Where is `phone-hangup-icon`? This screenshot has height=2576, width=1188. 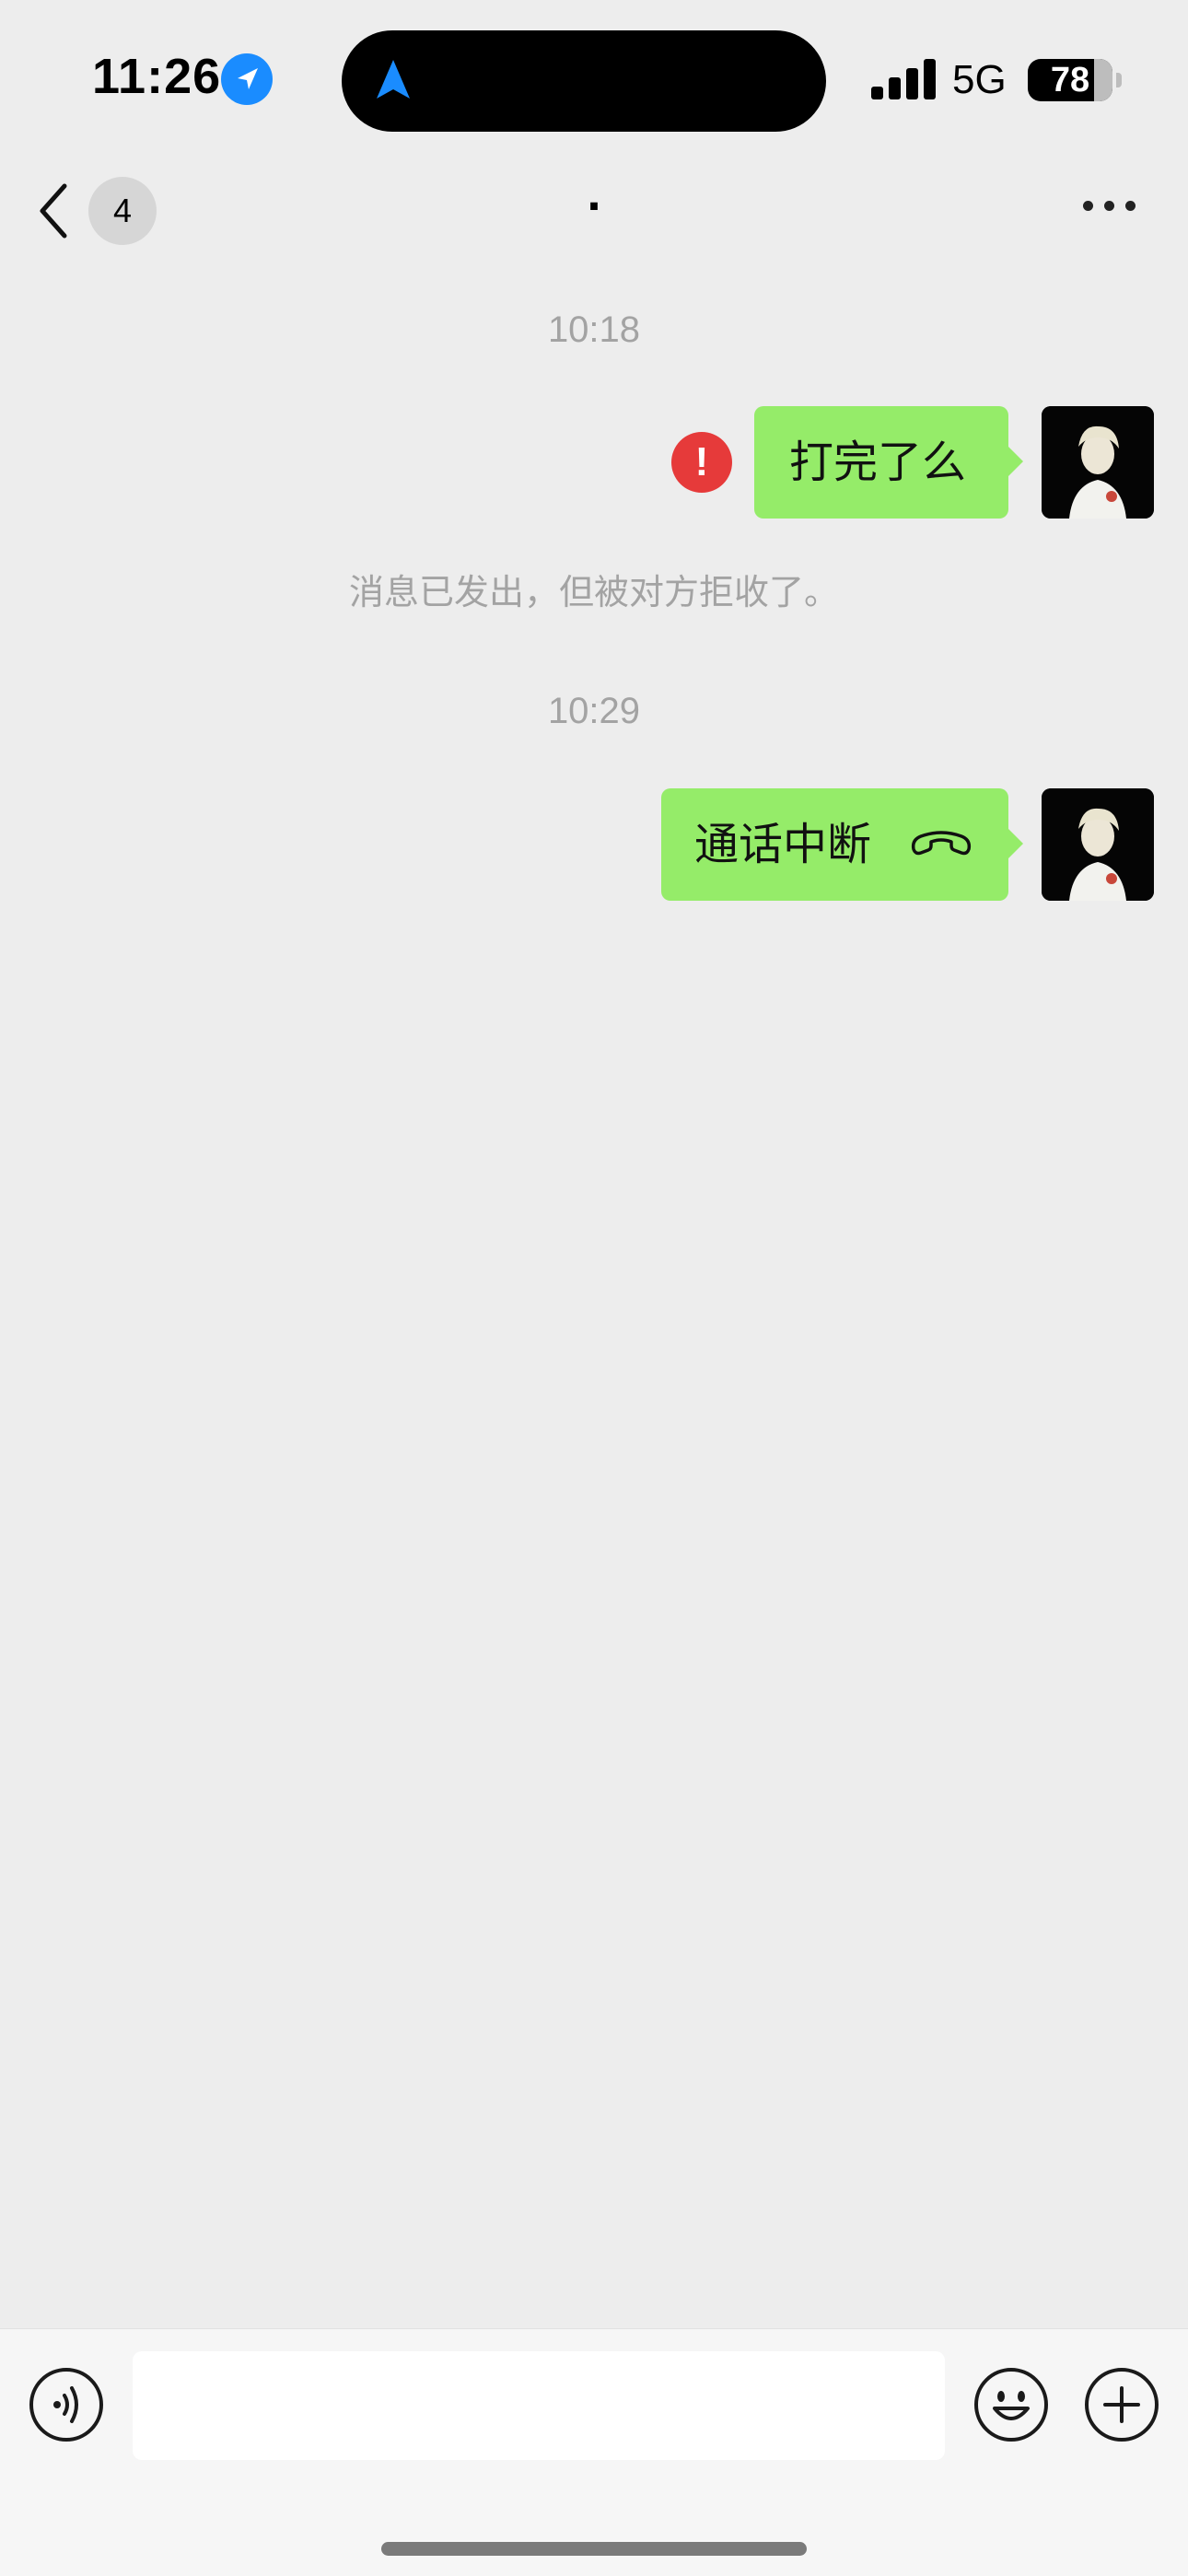
phone-hangup-icon is located at coordinates (941, 843).